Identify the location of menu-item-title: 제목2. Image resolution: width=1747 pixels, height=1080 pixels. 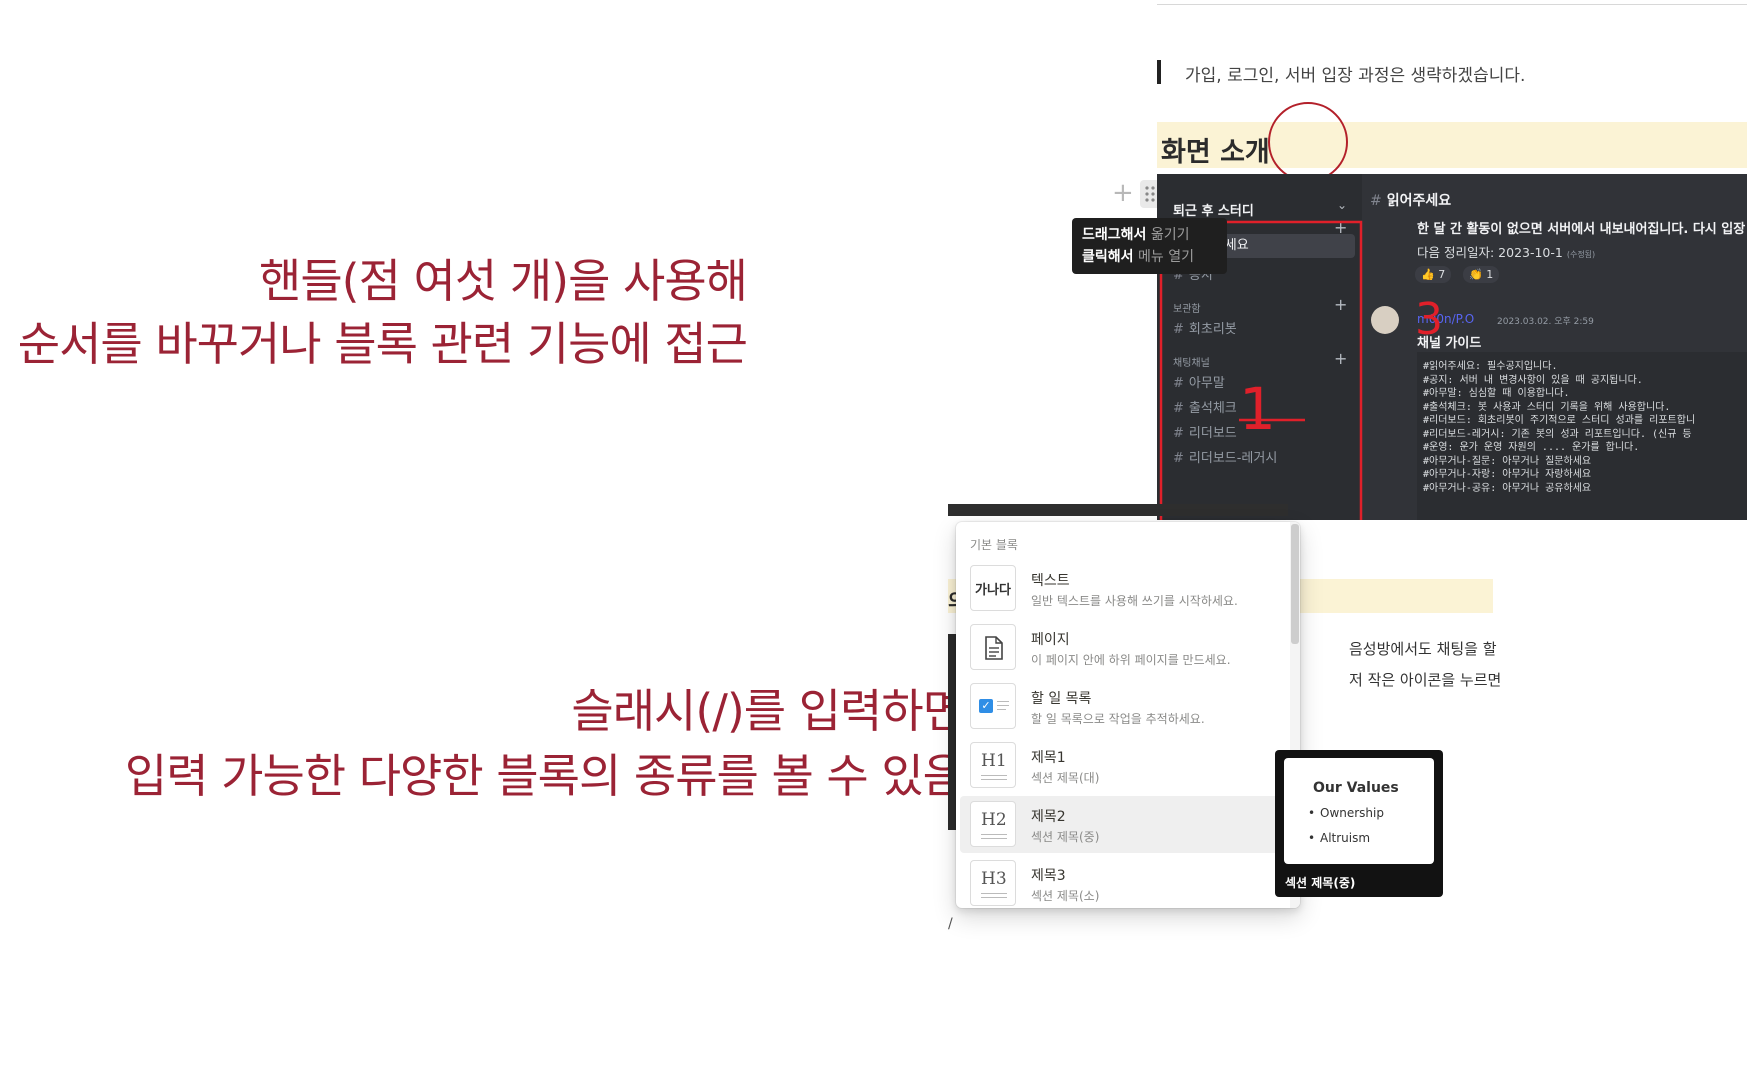
(1048, 817).